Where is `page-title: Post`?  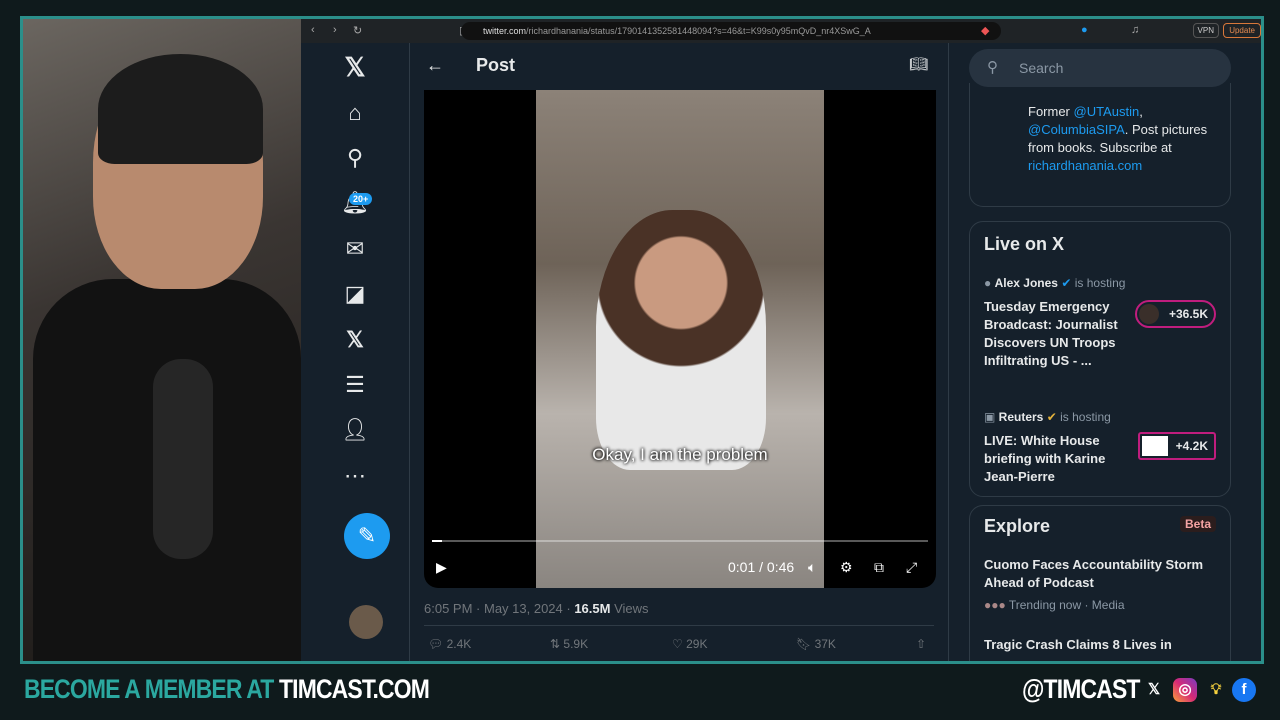
page-title: Post is located at coordinates (496, 64).